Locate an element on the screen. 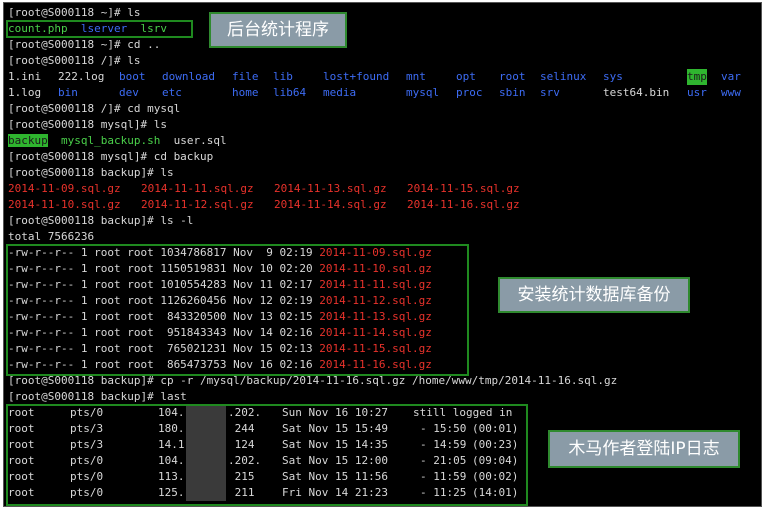  dir-entry: media is located at coordinates (340, 92).